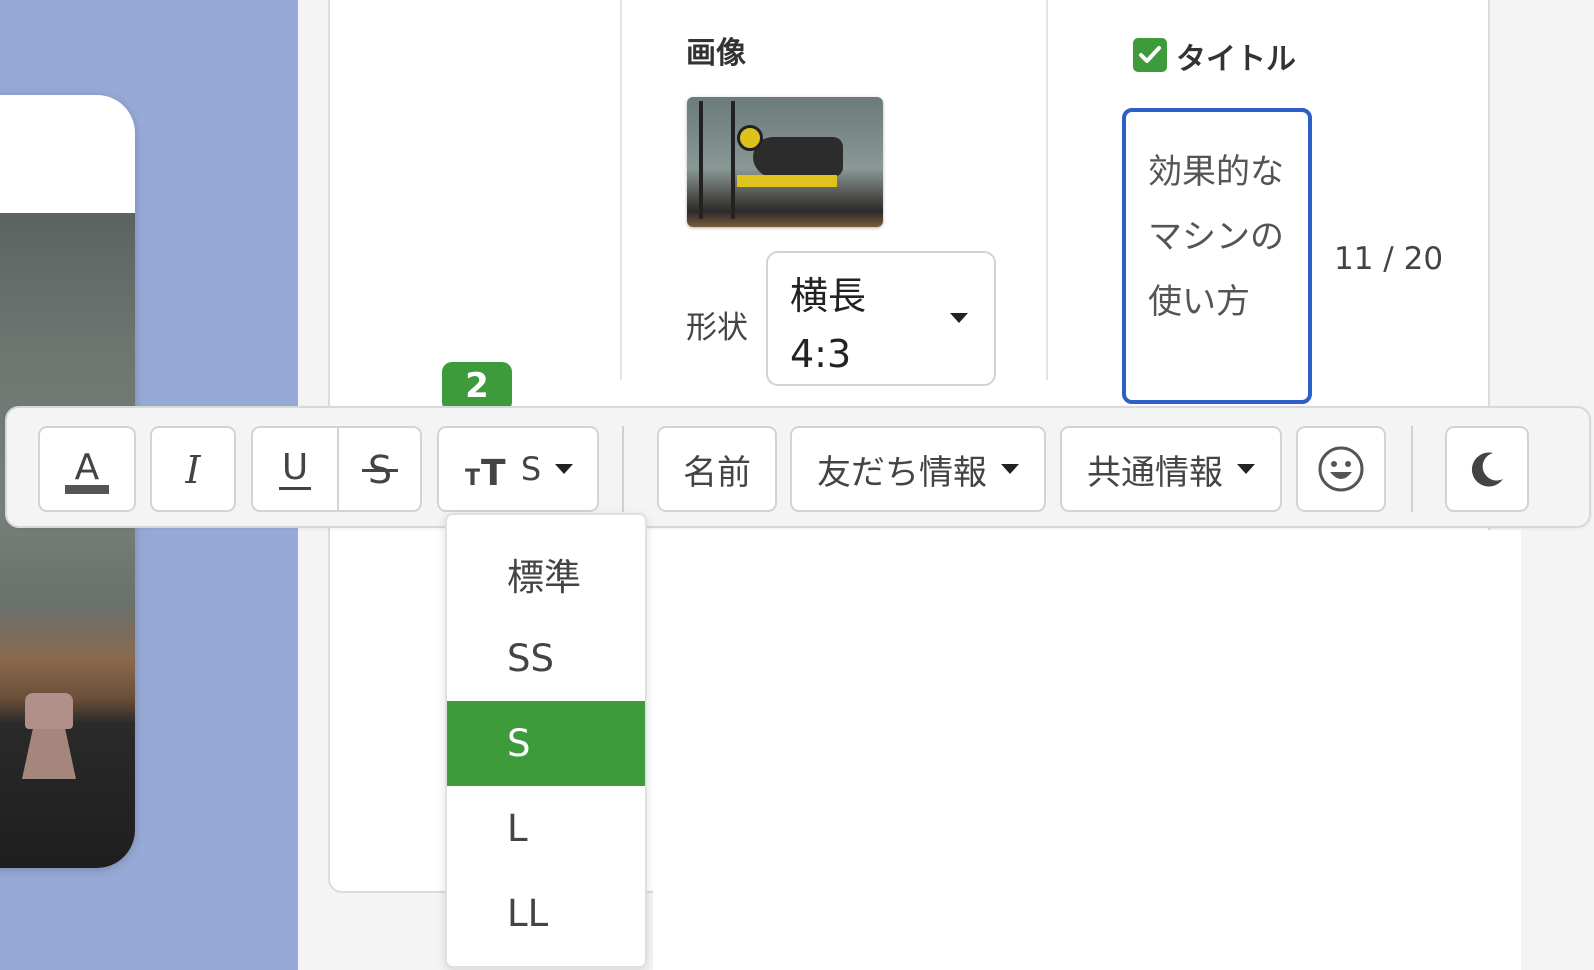 This screenshot has width=1594, height=970. What do you see at coordinates (881, 318) in the screenshot?
I see `shape-select: 横長 4:3` at bounding box center [881, 318].